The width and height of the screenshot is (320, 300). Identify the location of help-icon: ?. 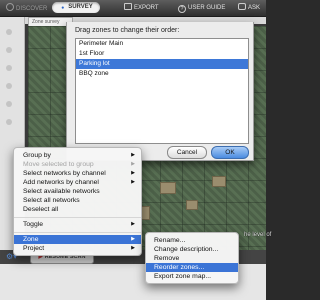
(182, 9).